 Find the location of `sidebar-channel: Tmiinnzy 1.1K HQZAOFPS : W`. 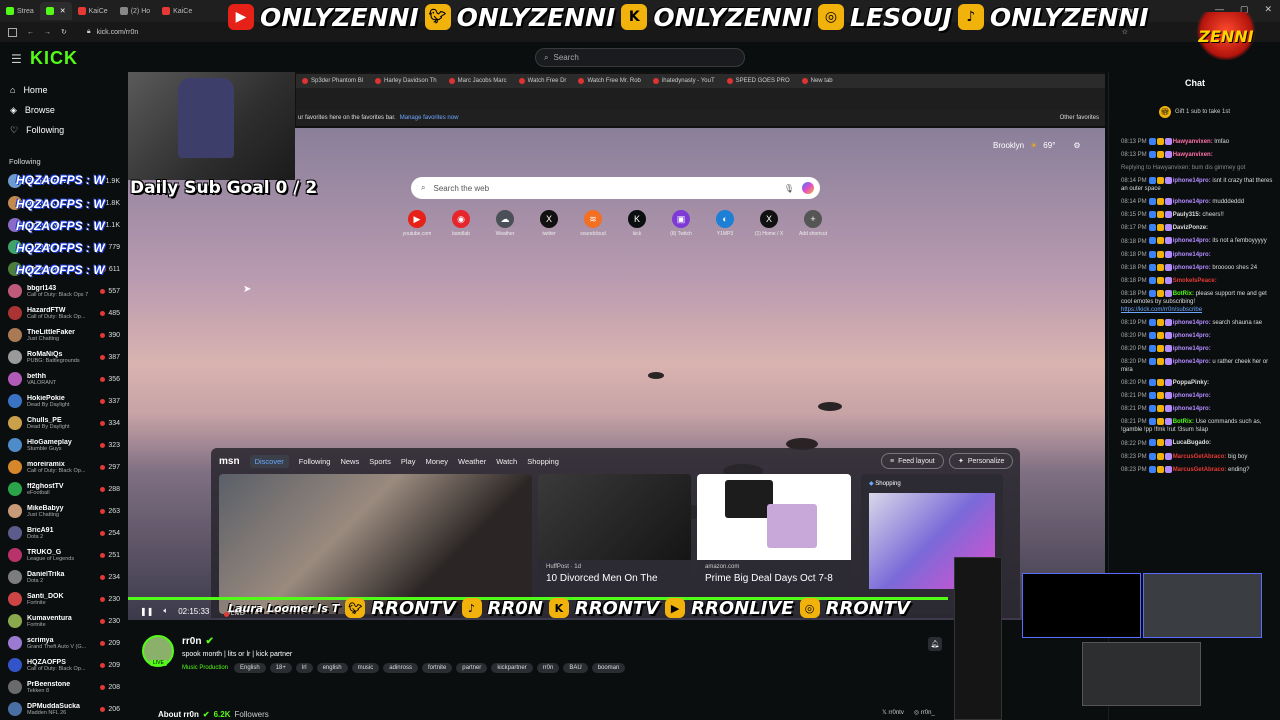

sidebar-channel: Tmiinnzy 1.1K HQZAOFPS : W is located at coordinates (62, 225).